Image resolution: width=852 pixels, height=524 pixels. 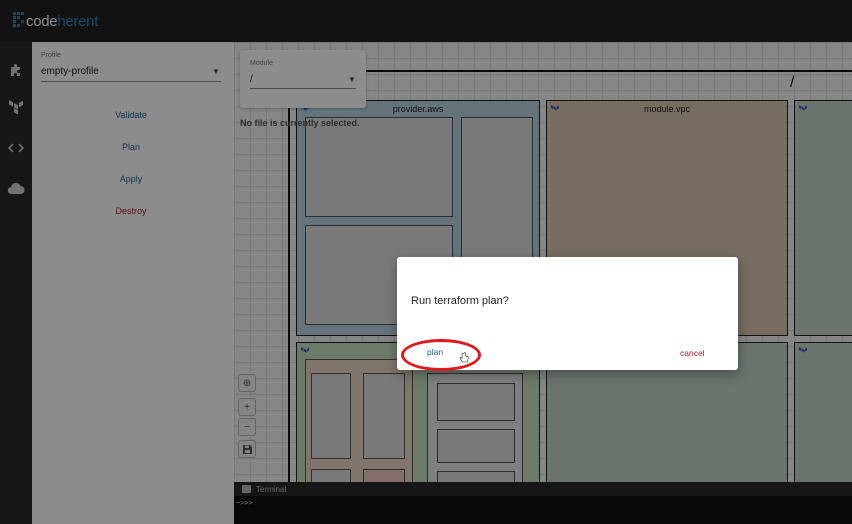 What do you see at coordinates (441, 355) in the screenshot?
I see `highlight-ring` at bounding box center [441, 355].